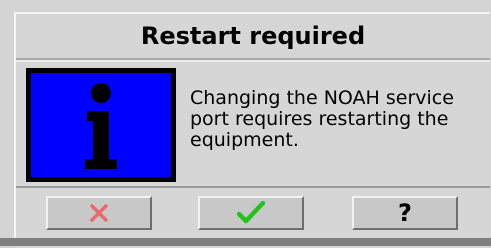 The image size is (491, 248). I want to click on checkmark-icon, so click(251, 212).